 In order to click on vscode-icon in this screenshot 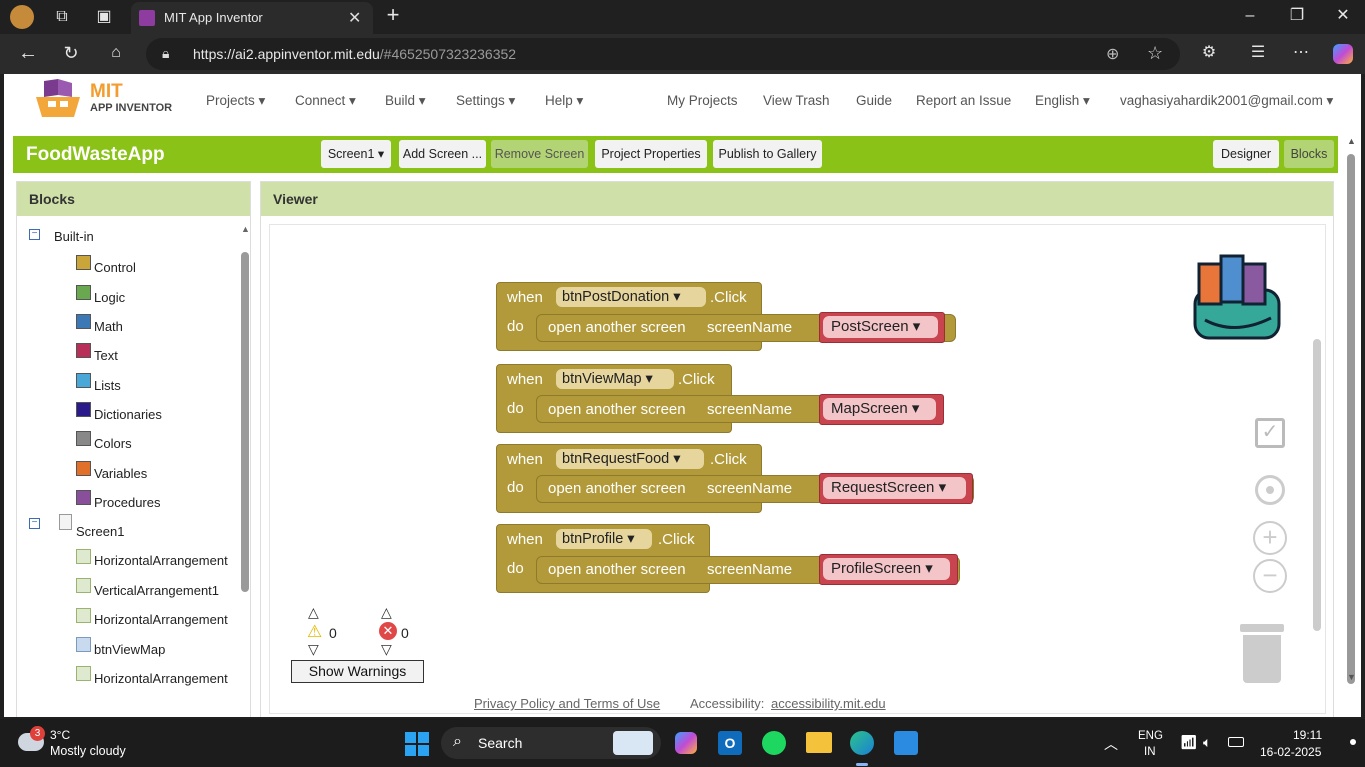, I will do `click(906, 743)`.